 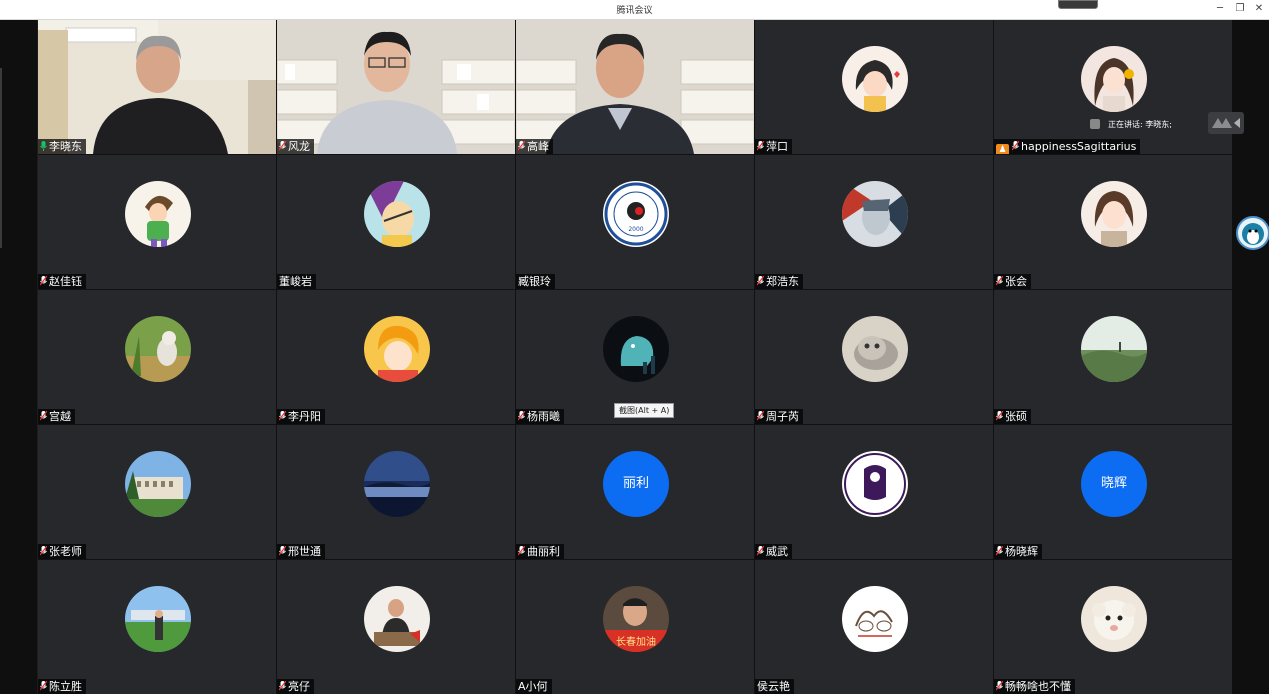 I want to click on participant-tile: 威武, so click(x=874, y=492).